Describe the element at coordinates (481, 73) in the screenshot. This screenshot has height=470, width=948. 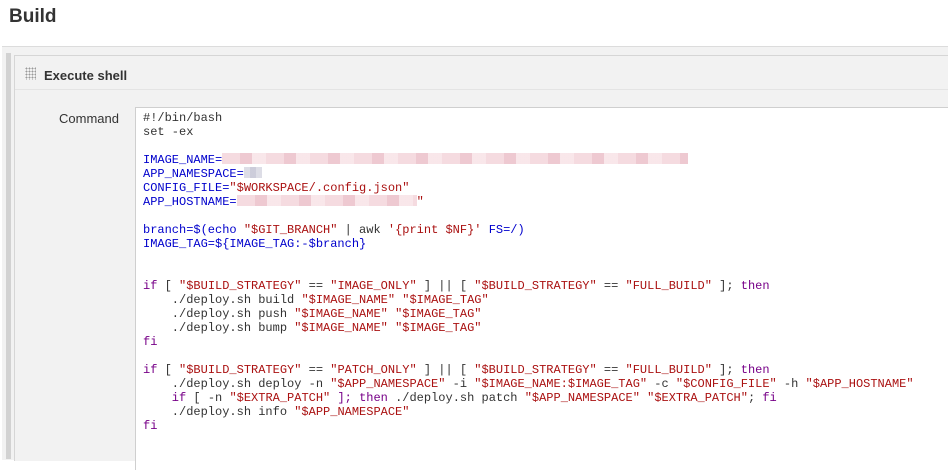
I see `step-header: Execute shell` at that location.